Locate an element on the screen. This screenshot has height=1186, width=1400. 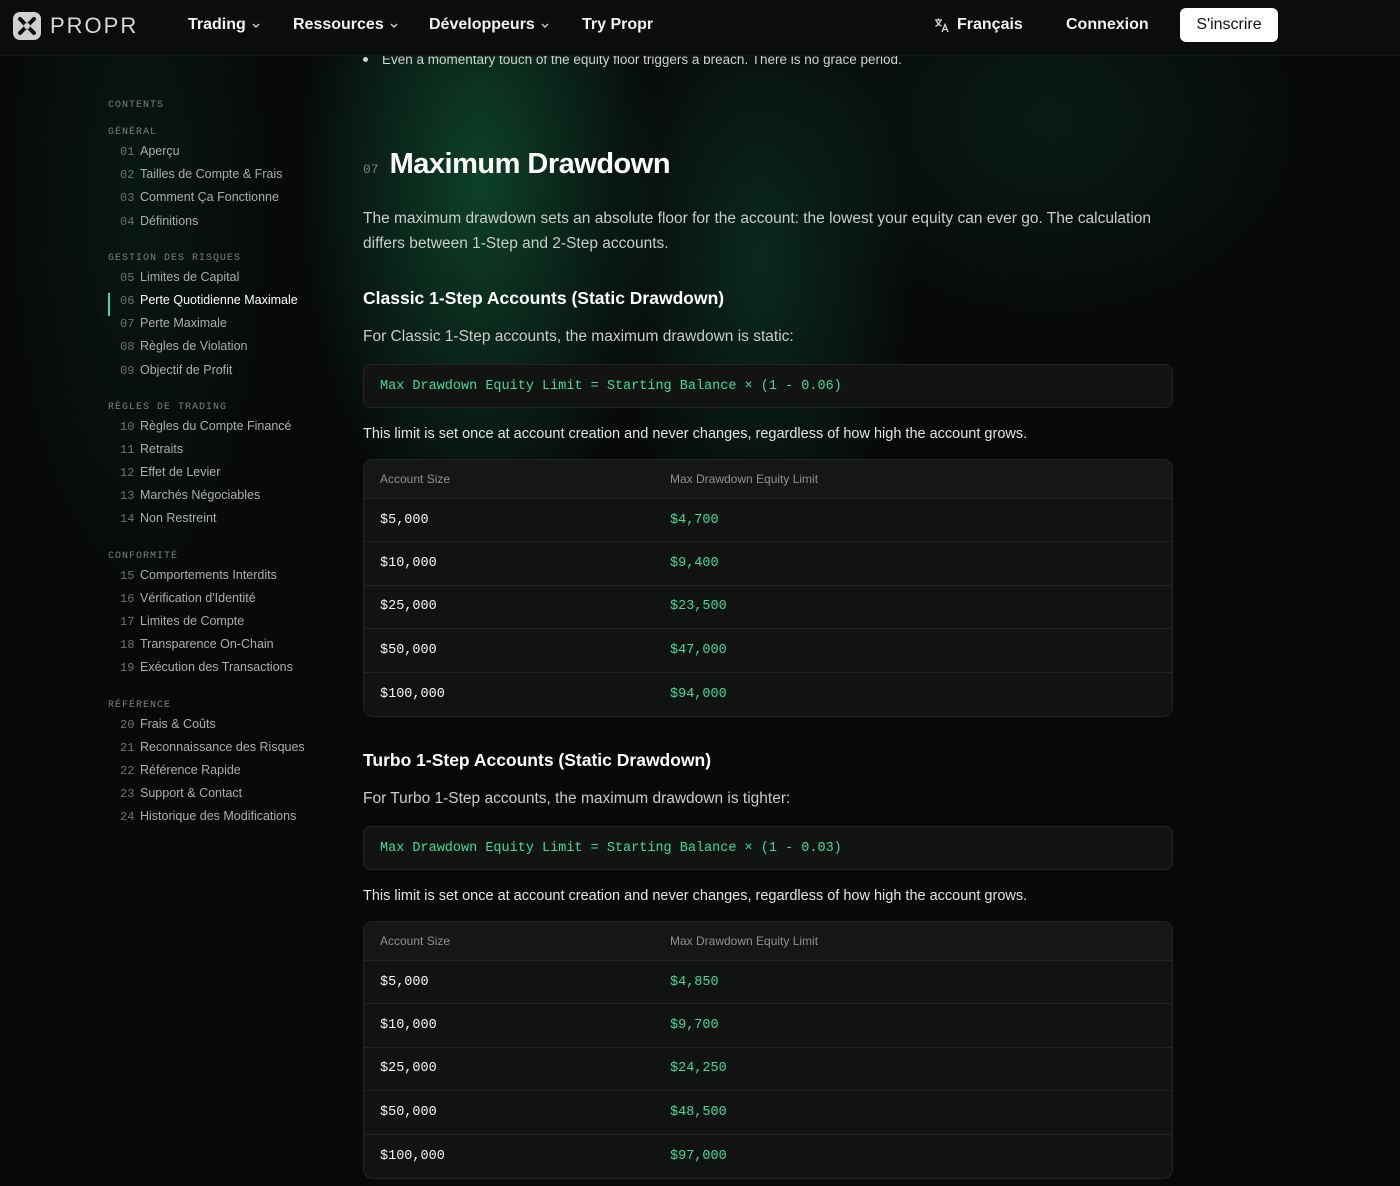
cell-limit: $23,500 is located at coordinates (698, 607).